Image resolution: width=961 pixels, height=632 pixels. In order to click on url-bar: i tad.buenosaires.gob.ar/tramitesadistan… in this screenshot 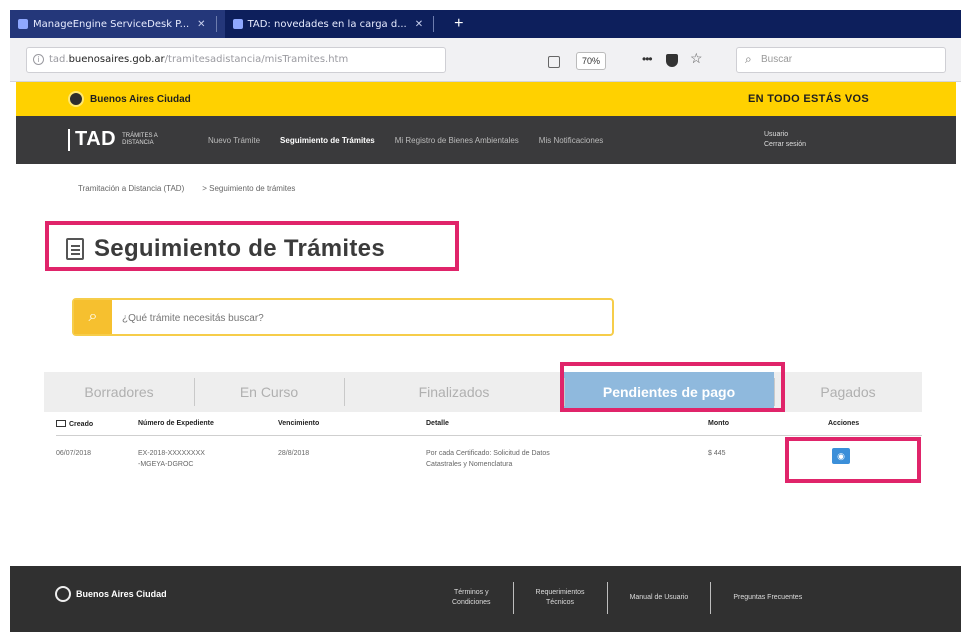, I will do `click(236, 60)`.